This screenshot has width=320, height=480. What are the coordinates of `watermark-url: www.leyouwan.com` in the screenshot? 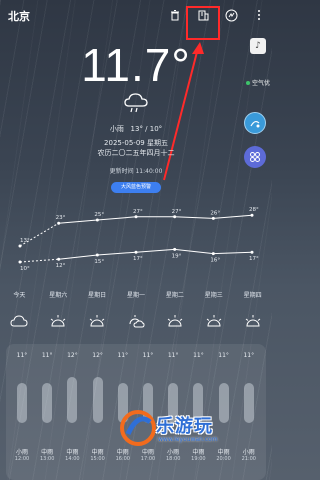 It's located at (188, 439).